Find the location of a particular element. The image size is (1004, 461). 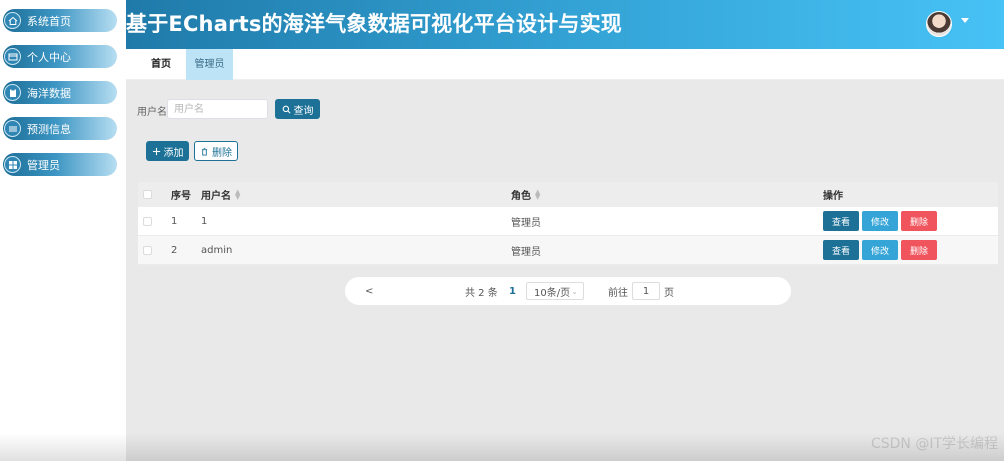

plus-icon is located at coordinates (156, 151).